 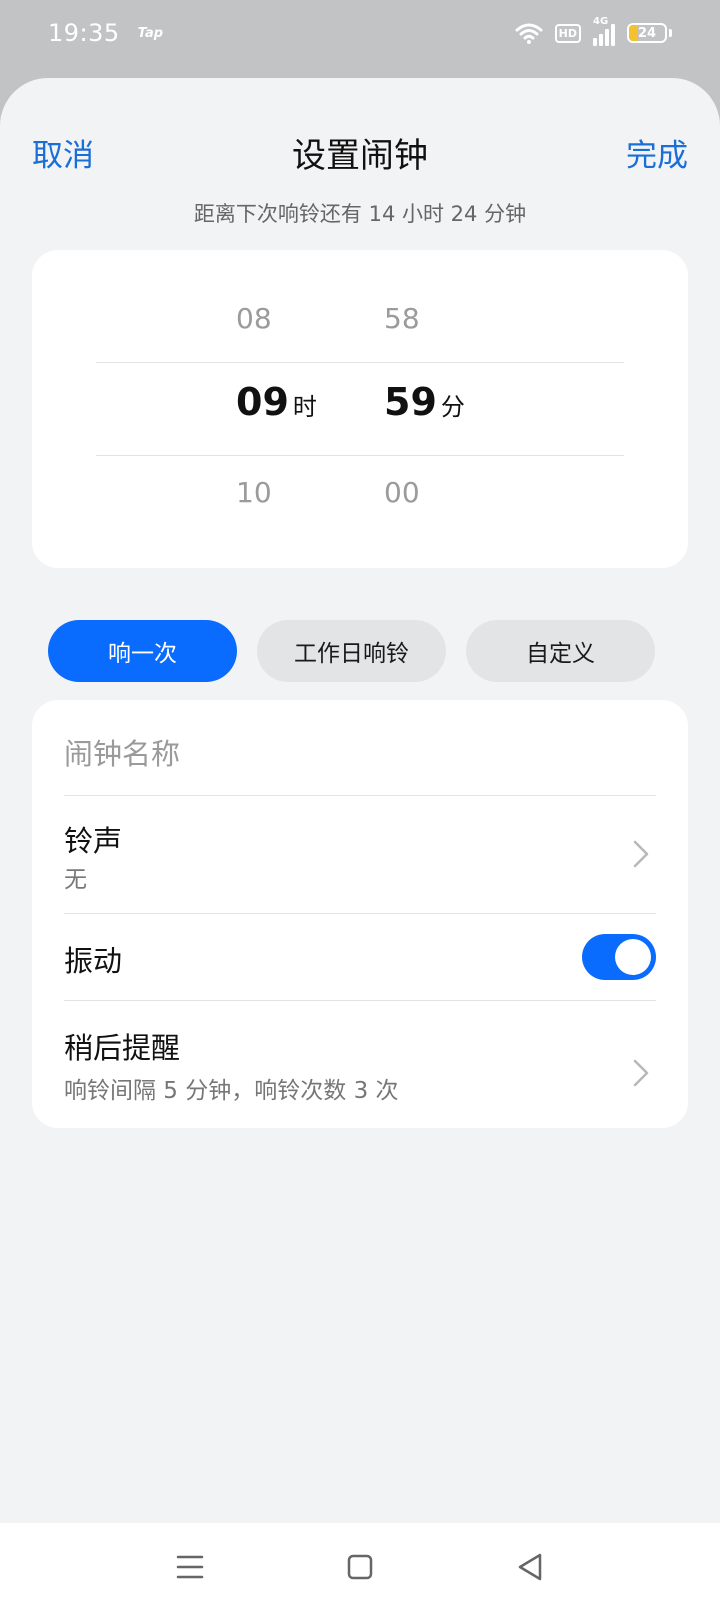 I want to click on vibration-toggle, so click(x=619, y=957).